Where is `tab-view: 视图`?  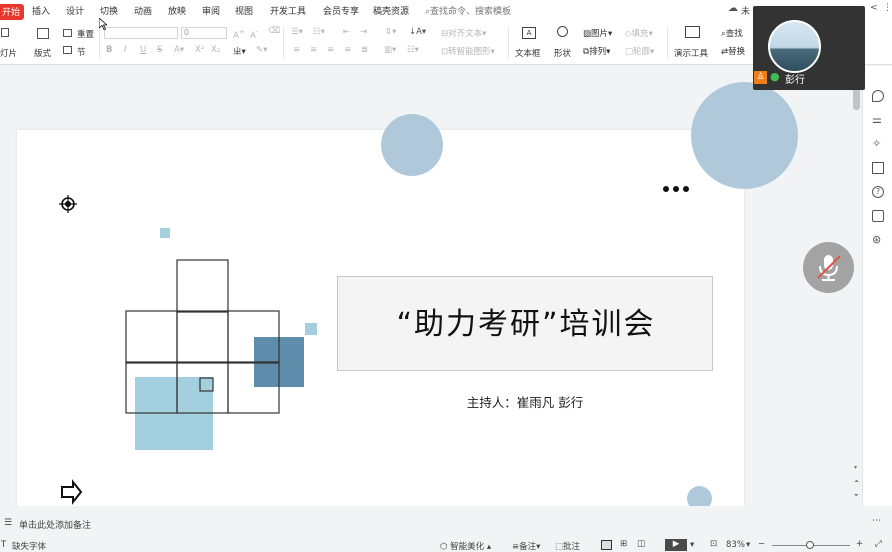
tab-view: 视图 is located at coordinates (244, 10).